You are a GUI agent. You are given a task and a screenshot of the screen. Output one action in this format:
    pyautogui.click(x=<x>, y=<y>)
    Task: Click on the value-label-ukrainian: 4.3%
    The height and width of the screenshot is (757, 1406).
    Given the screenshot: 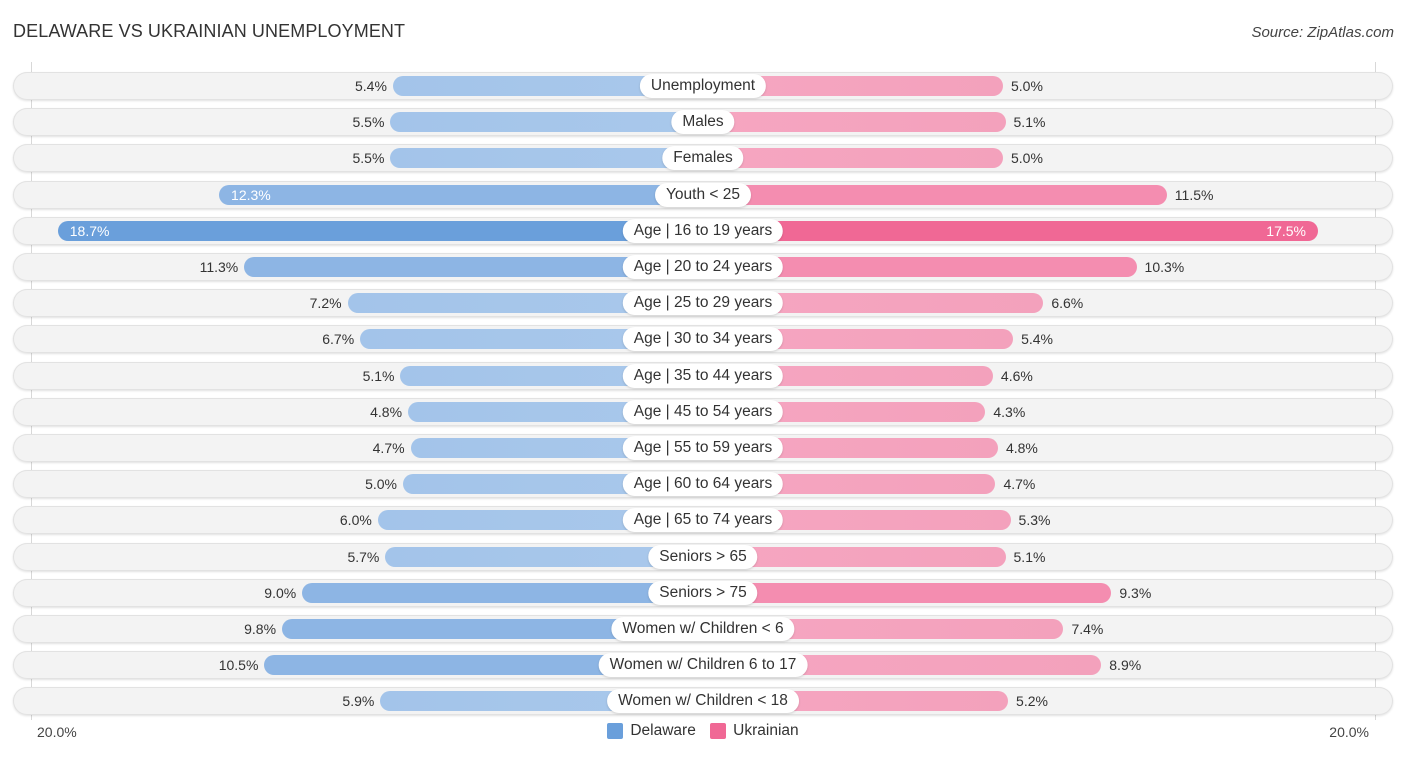 What is the action you would take?
    pyautogui.click(x=1009, y=411)
    